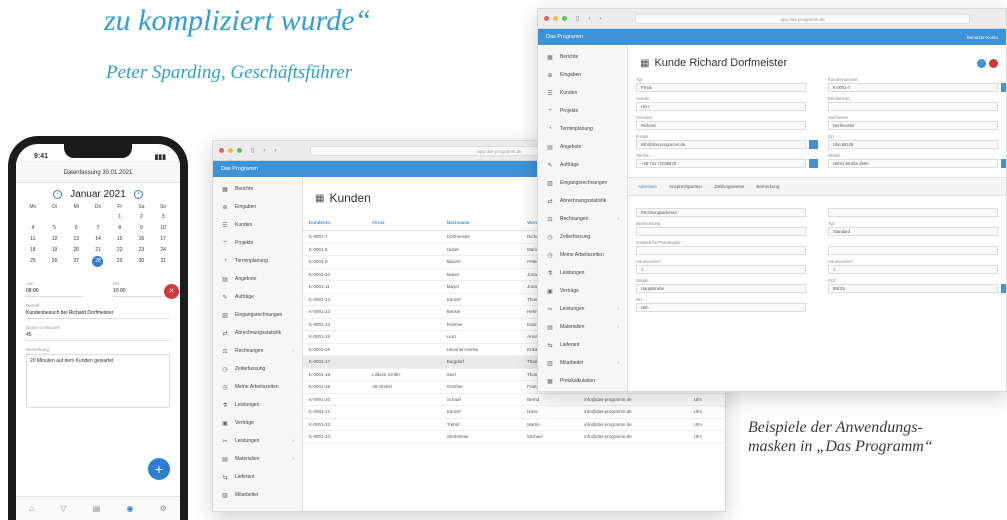 The height and width of the screenshot is (520, 1007). I want to click on subject-field: Kundenbesuch bei Richard Dorfmeister, so click(98, 313).